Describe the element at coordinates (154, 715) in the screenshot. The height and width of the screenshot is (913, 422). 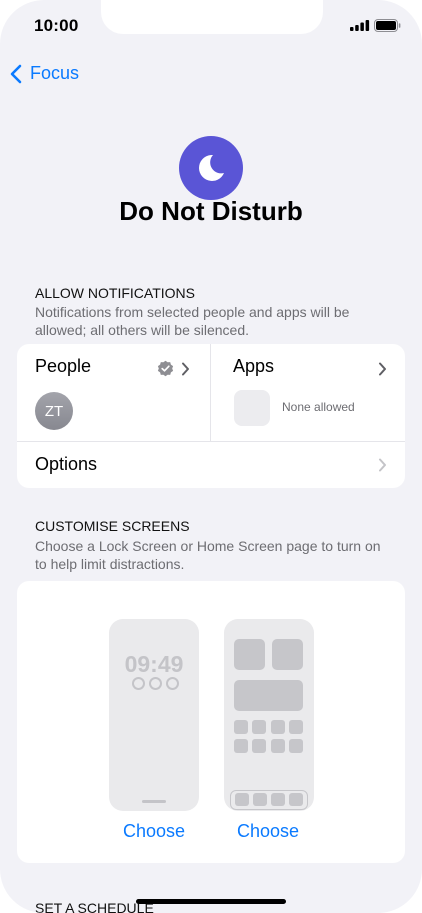
I see `lock-screen-preview: 09:49` at that location.